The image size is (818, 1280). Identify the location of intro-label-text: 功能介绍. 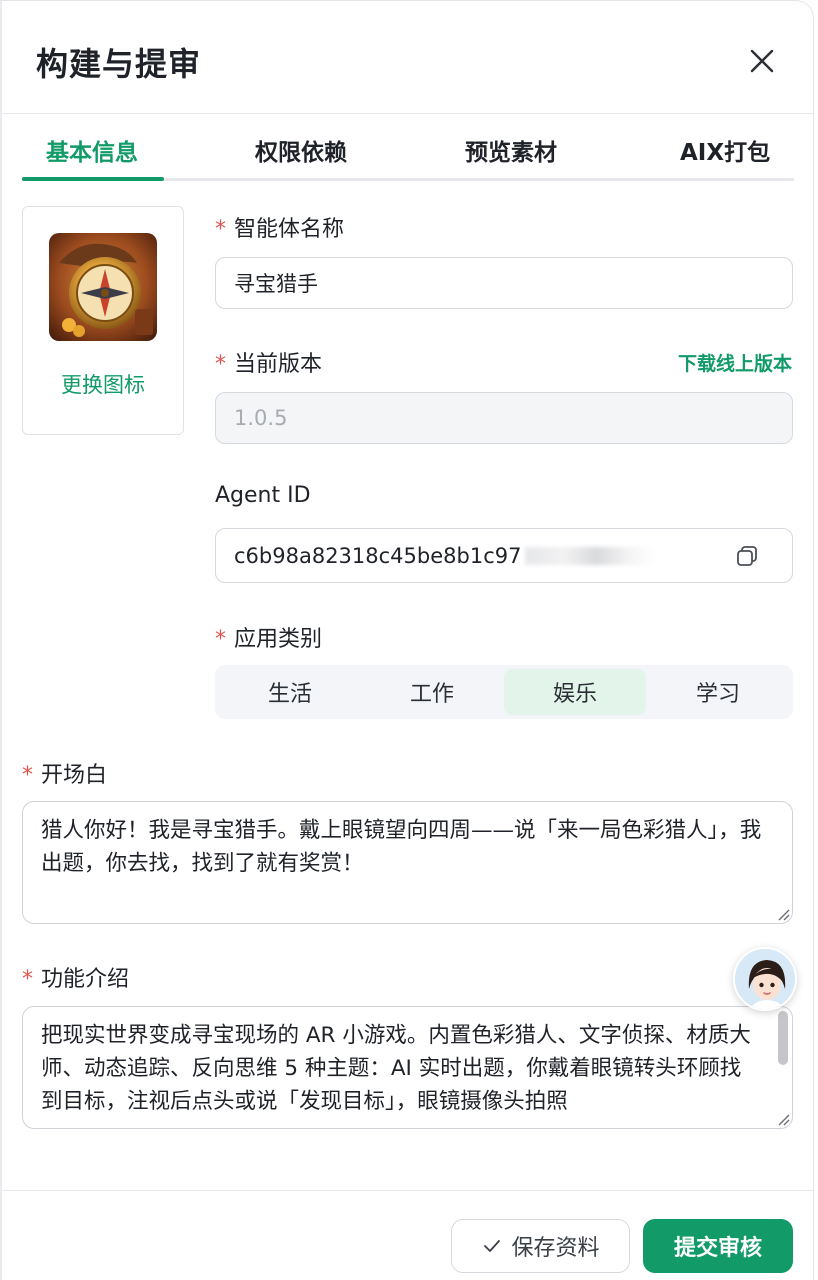
(85, 979).